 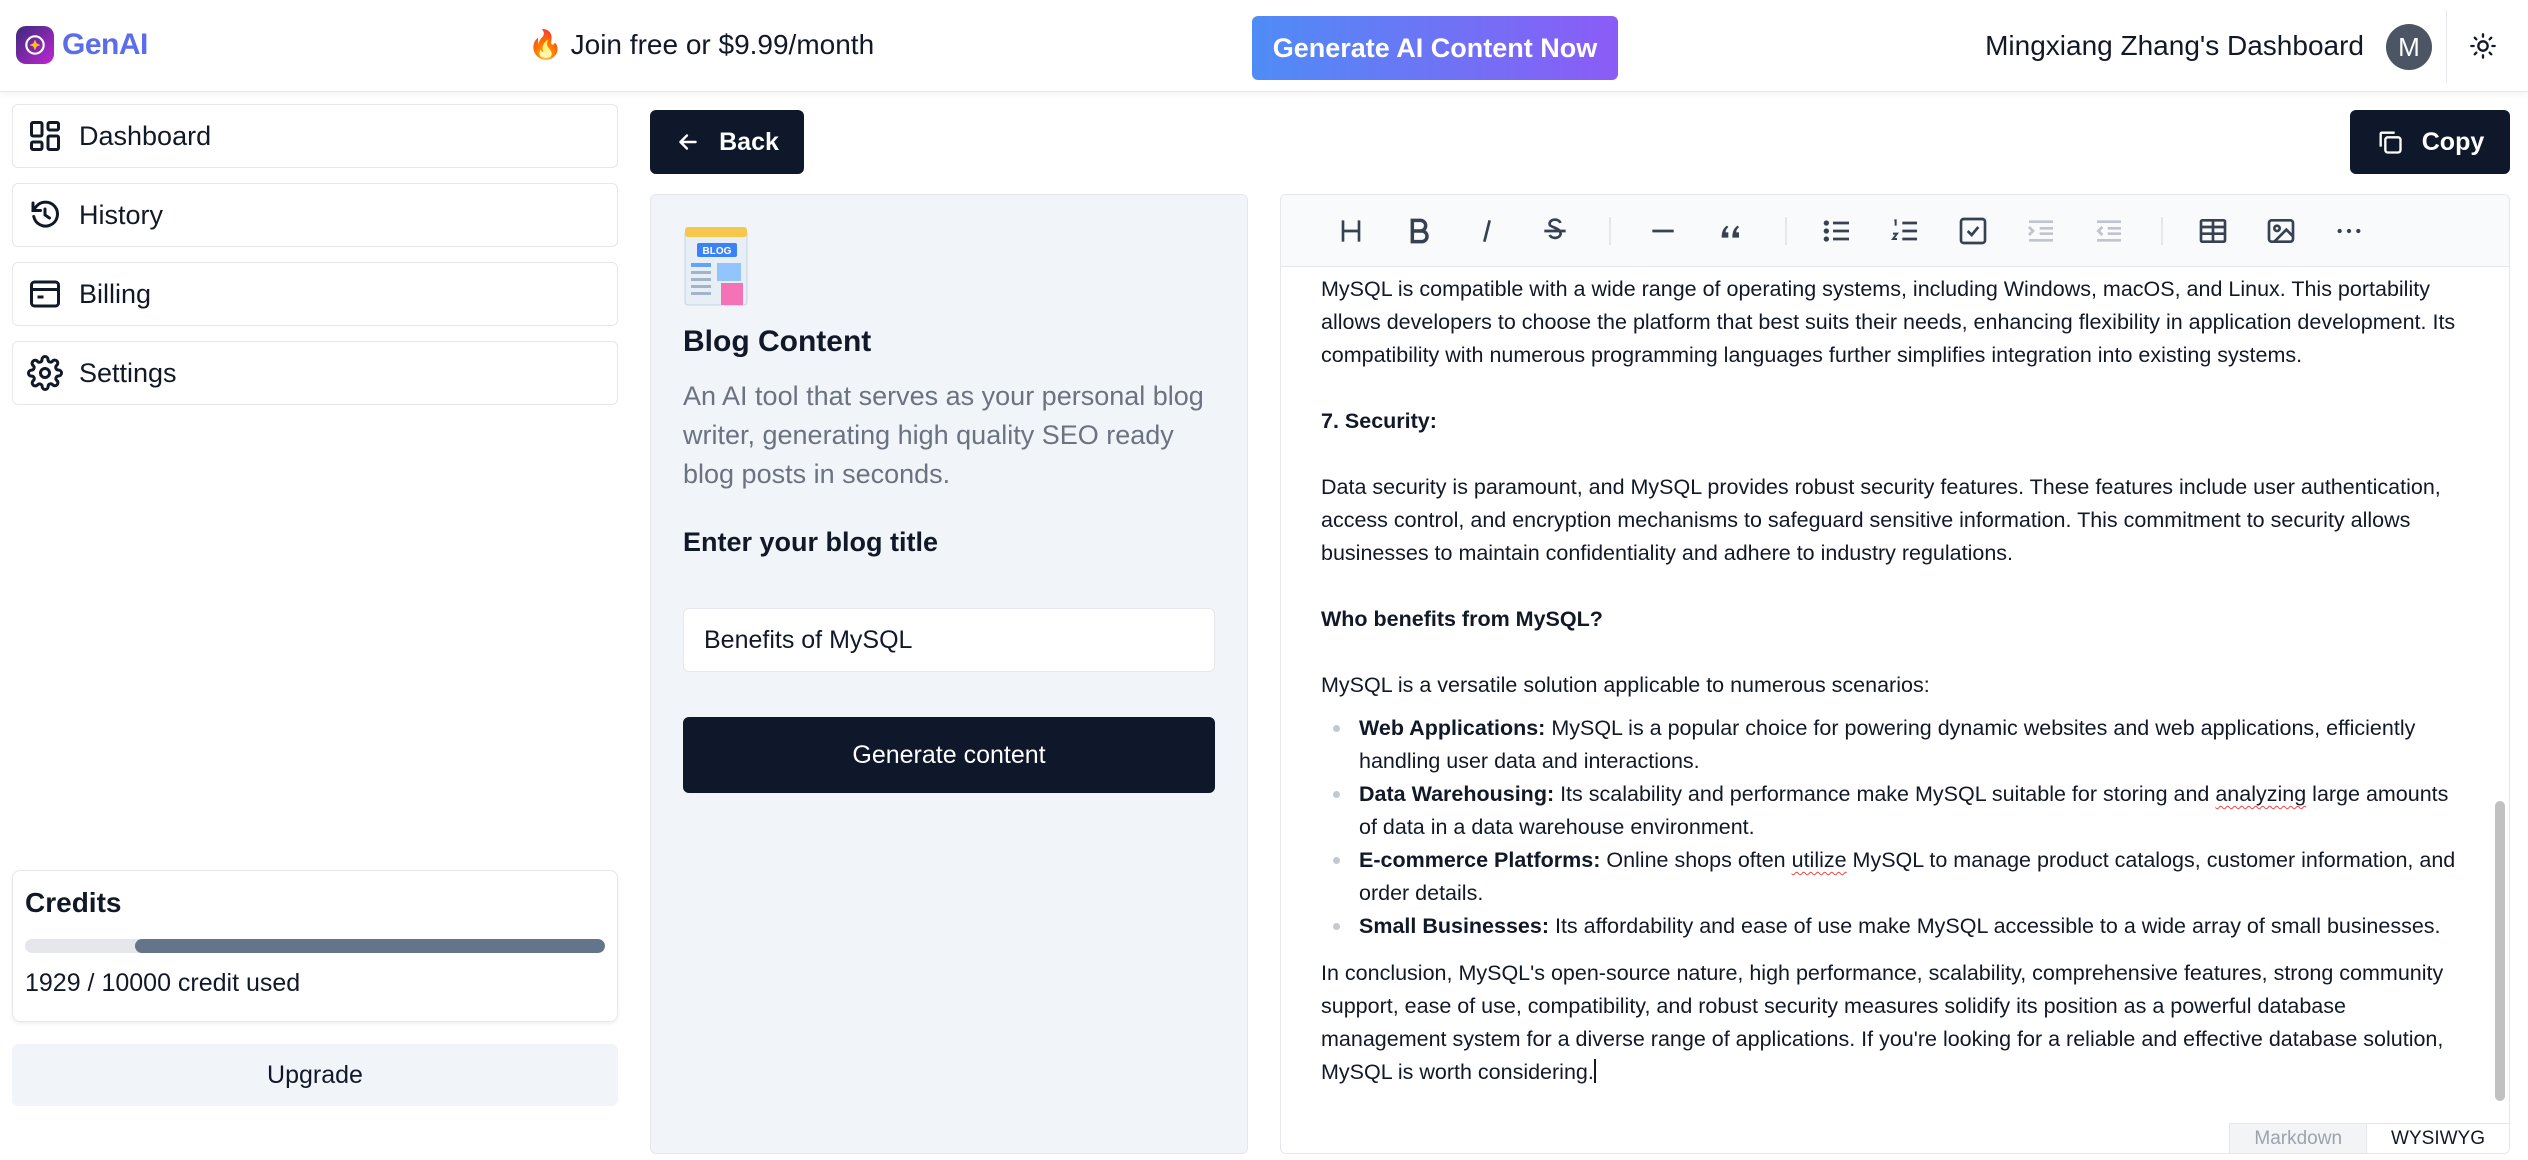 What do you see at coordinates (2437, 1138) in the screenshot?
I see `wysiwyg-mode-tab: WYSIWYG` at bounding box center [2437, 1138].